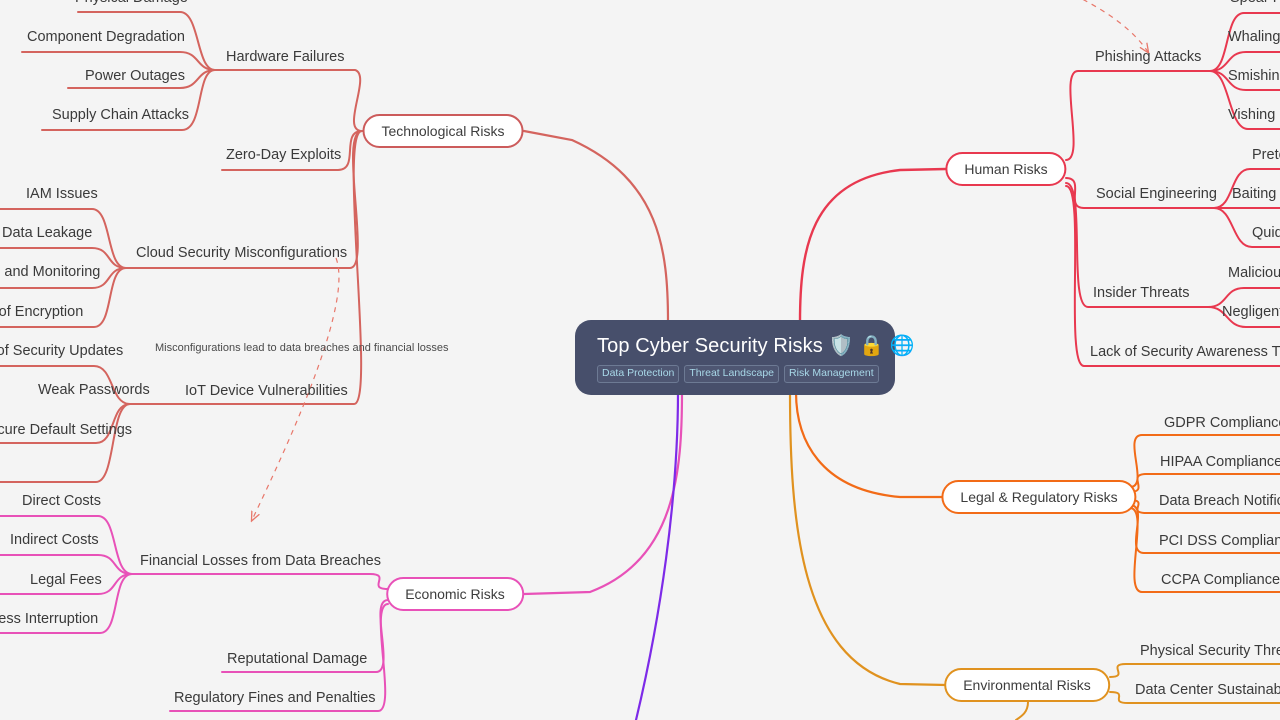 The width and height of the screenshot is (1280, 720). I want to click on node-iam-issues: IAM Issues, so click(62, 194).